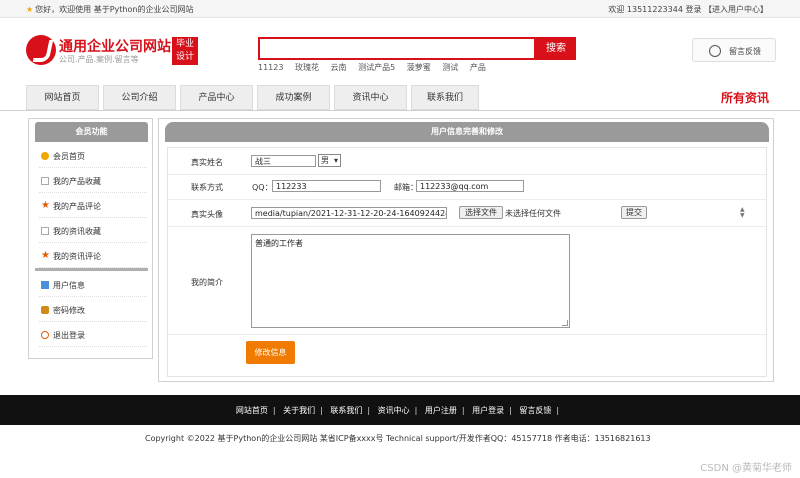 Image resolution: width=800 pixels, height=478 pixels. I want to click on badge-line-1: 毕业, so click(184, 44).